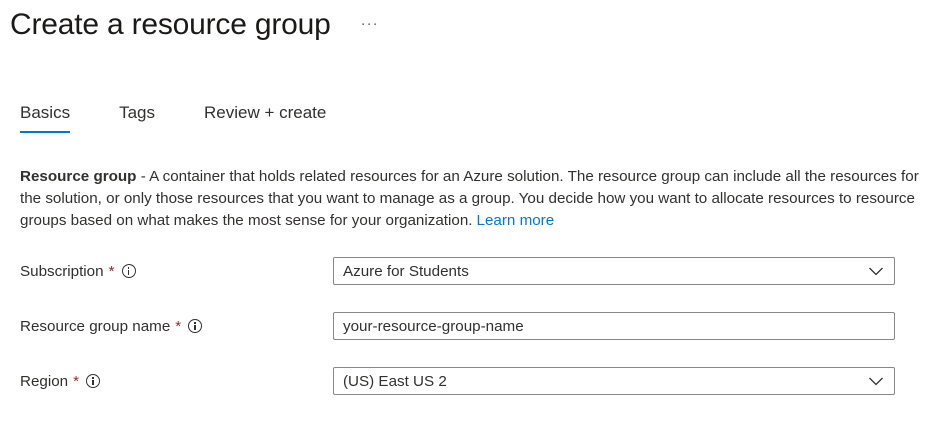 The width and height of the screenshot is (940, 422). Describe the element at coordinates (95, 326) in the screenshot. I see `resource-group-name-label-text: Resource group name` at that location.